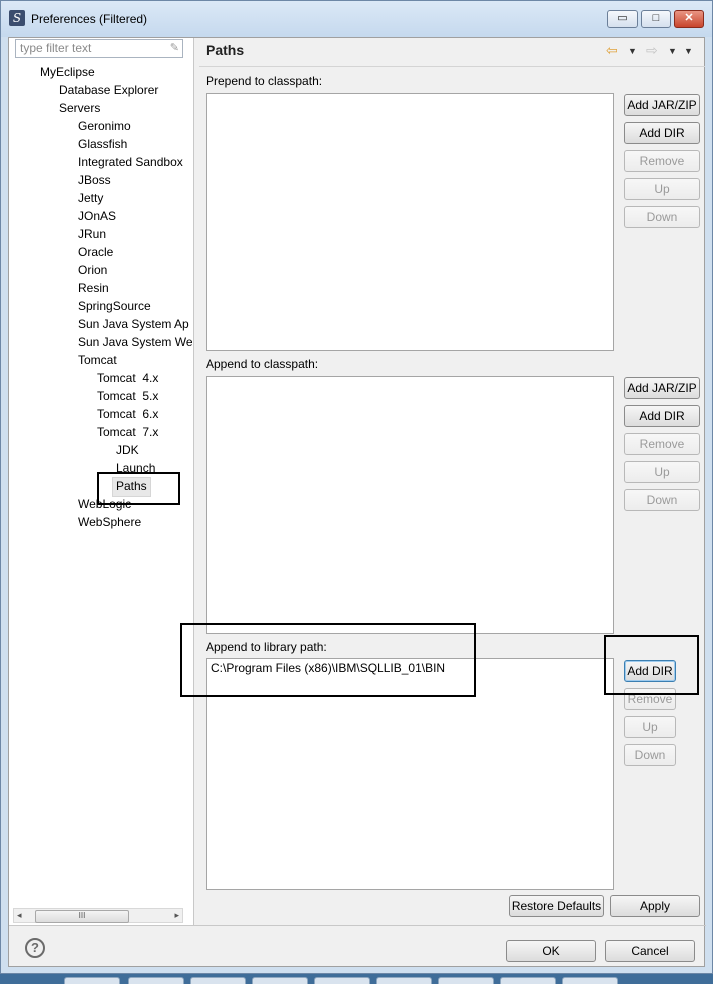 The width and height of the screenshot is (713, 984). I want to click on prepend-classpath-label: Prepend to classpath:, so click(264, 81).